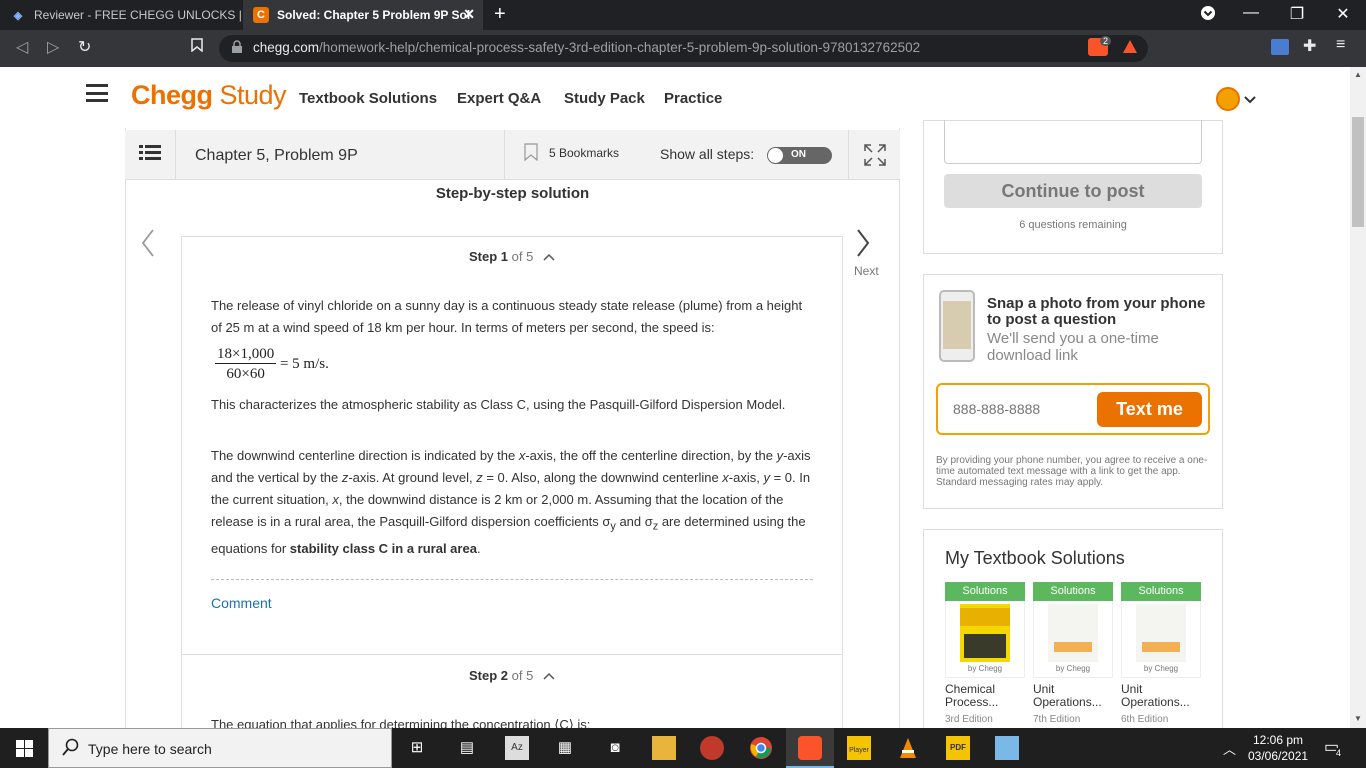 Image resolution: width=1366 pixels, height=768 pixels. I want to click on dictionary-app-icon: Az, so click(517, 748).